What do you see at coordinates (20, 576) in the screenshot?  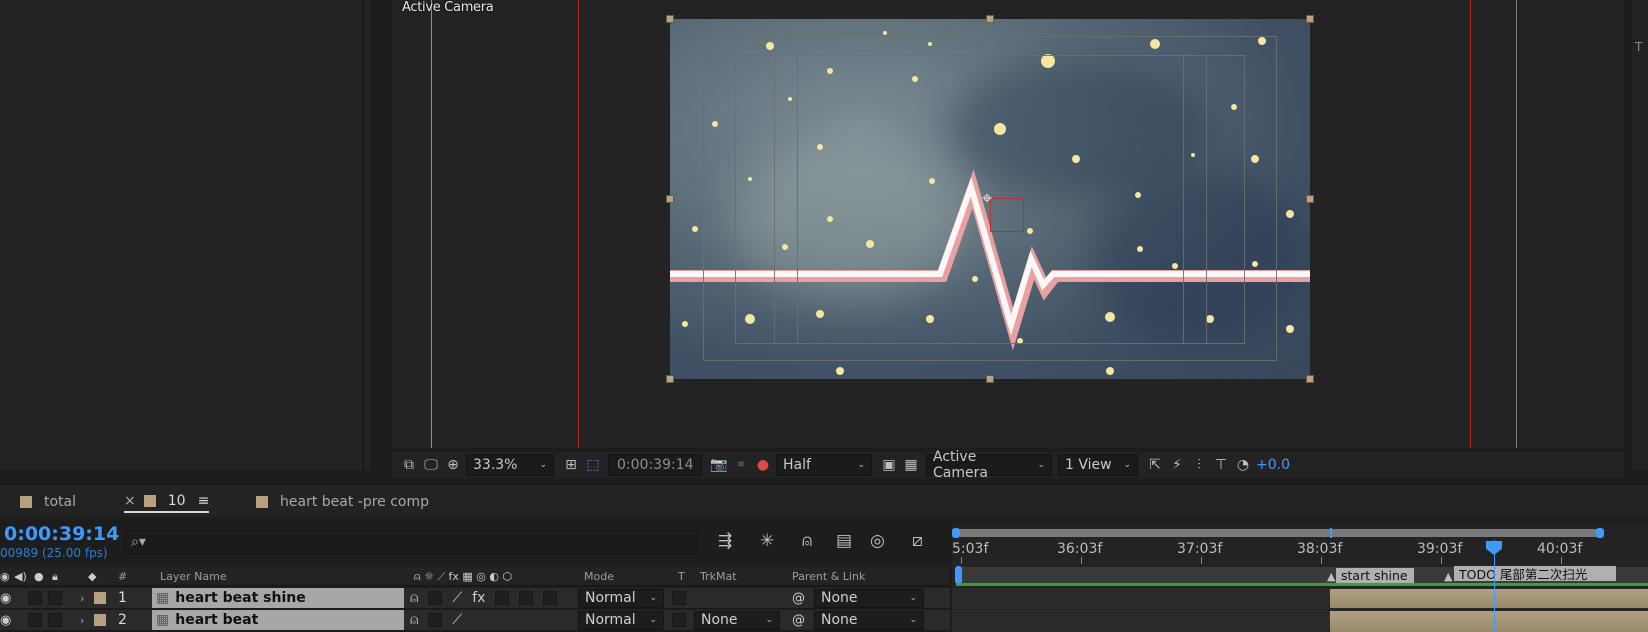 I see `audio-icon: ◀)` at bounding box center [20, 576].